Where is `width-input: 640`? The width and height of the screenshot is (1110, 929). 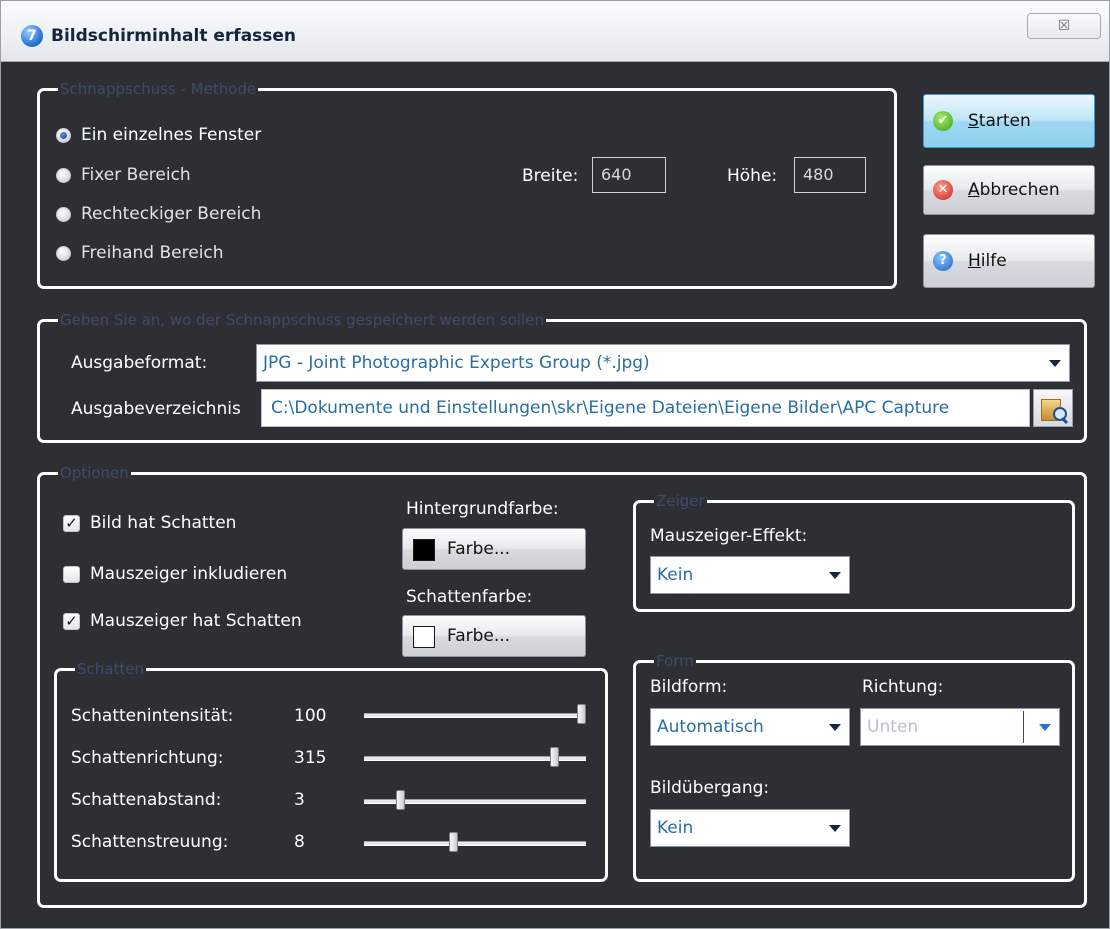 width-input: 640 is located at coordinates (629, 175).